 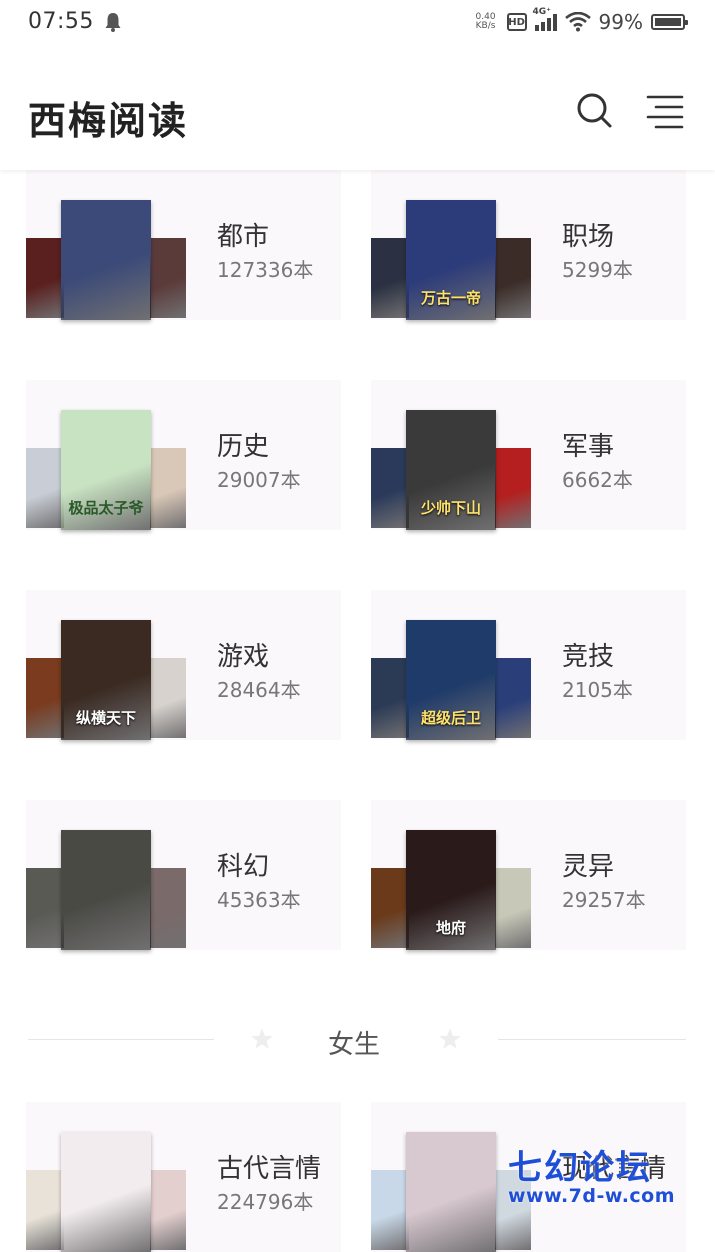 I want to click on status-bar: 07:55 0.40 KB/s HD 4G⁺ 99%, so click(x=357, y=22).